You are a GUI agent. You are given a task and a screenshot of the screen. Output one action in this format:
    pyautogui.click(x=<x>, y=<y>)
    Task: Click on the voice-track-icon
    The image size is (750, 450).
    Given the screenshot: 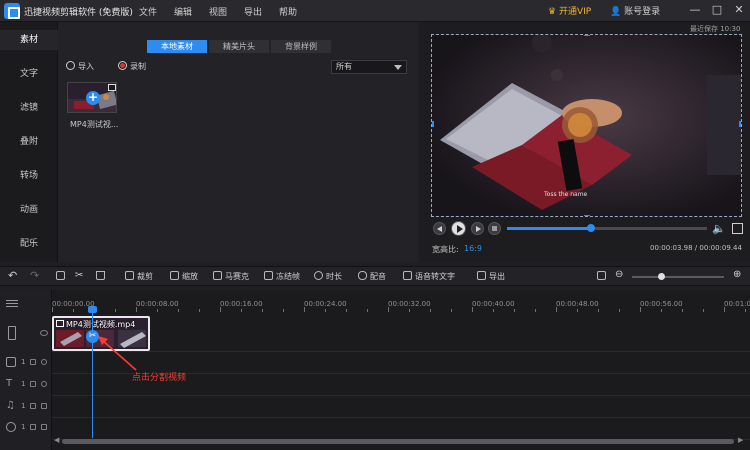 What is the action you would take?
    pyautogui.click(x=11, y=427)
    